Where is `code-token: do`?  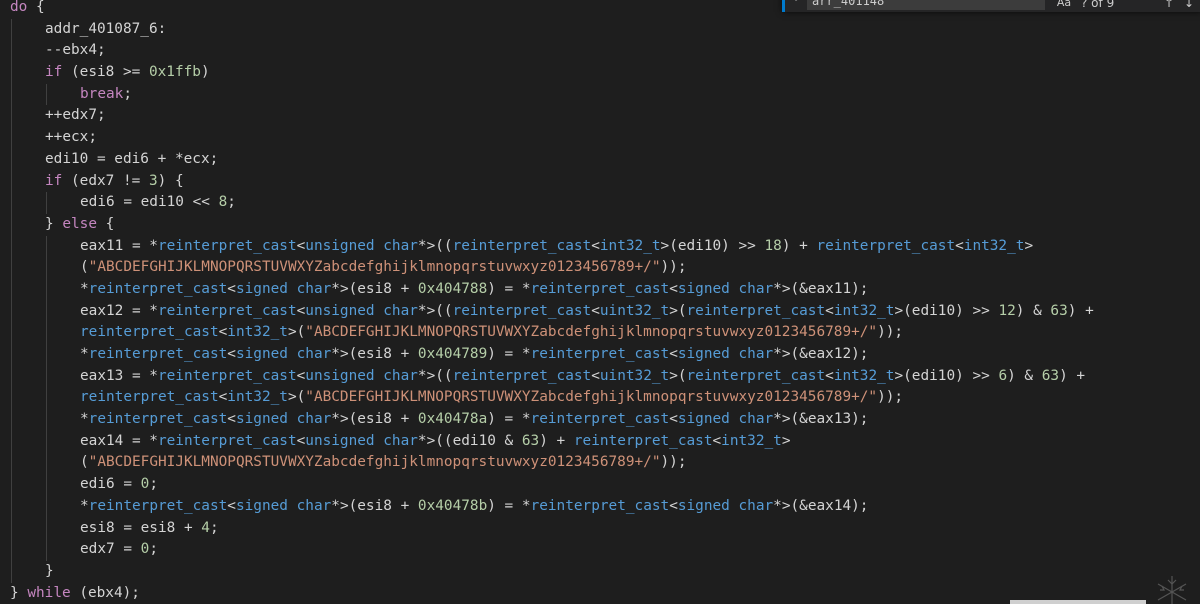
code-token: do is located at coordinates (19, 7).